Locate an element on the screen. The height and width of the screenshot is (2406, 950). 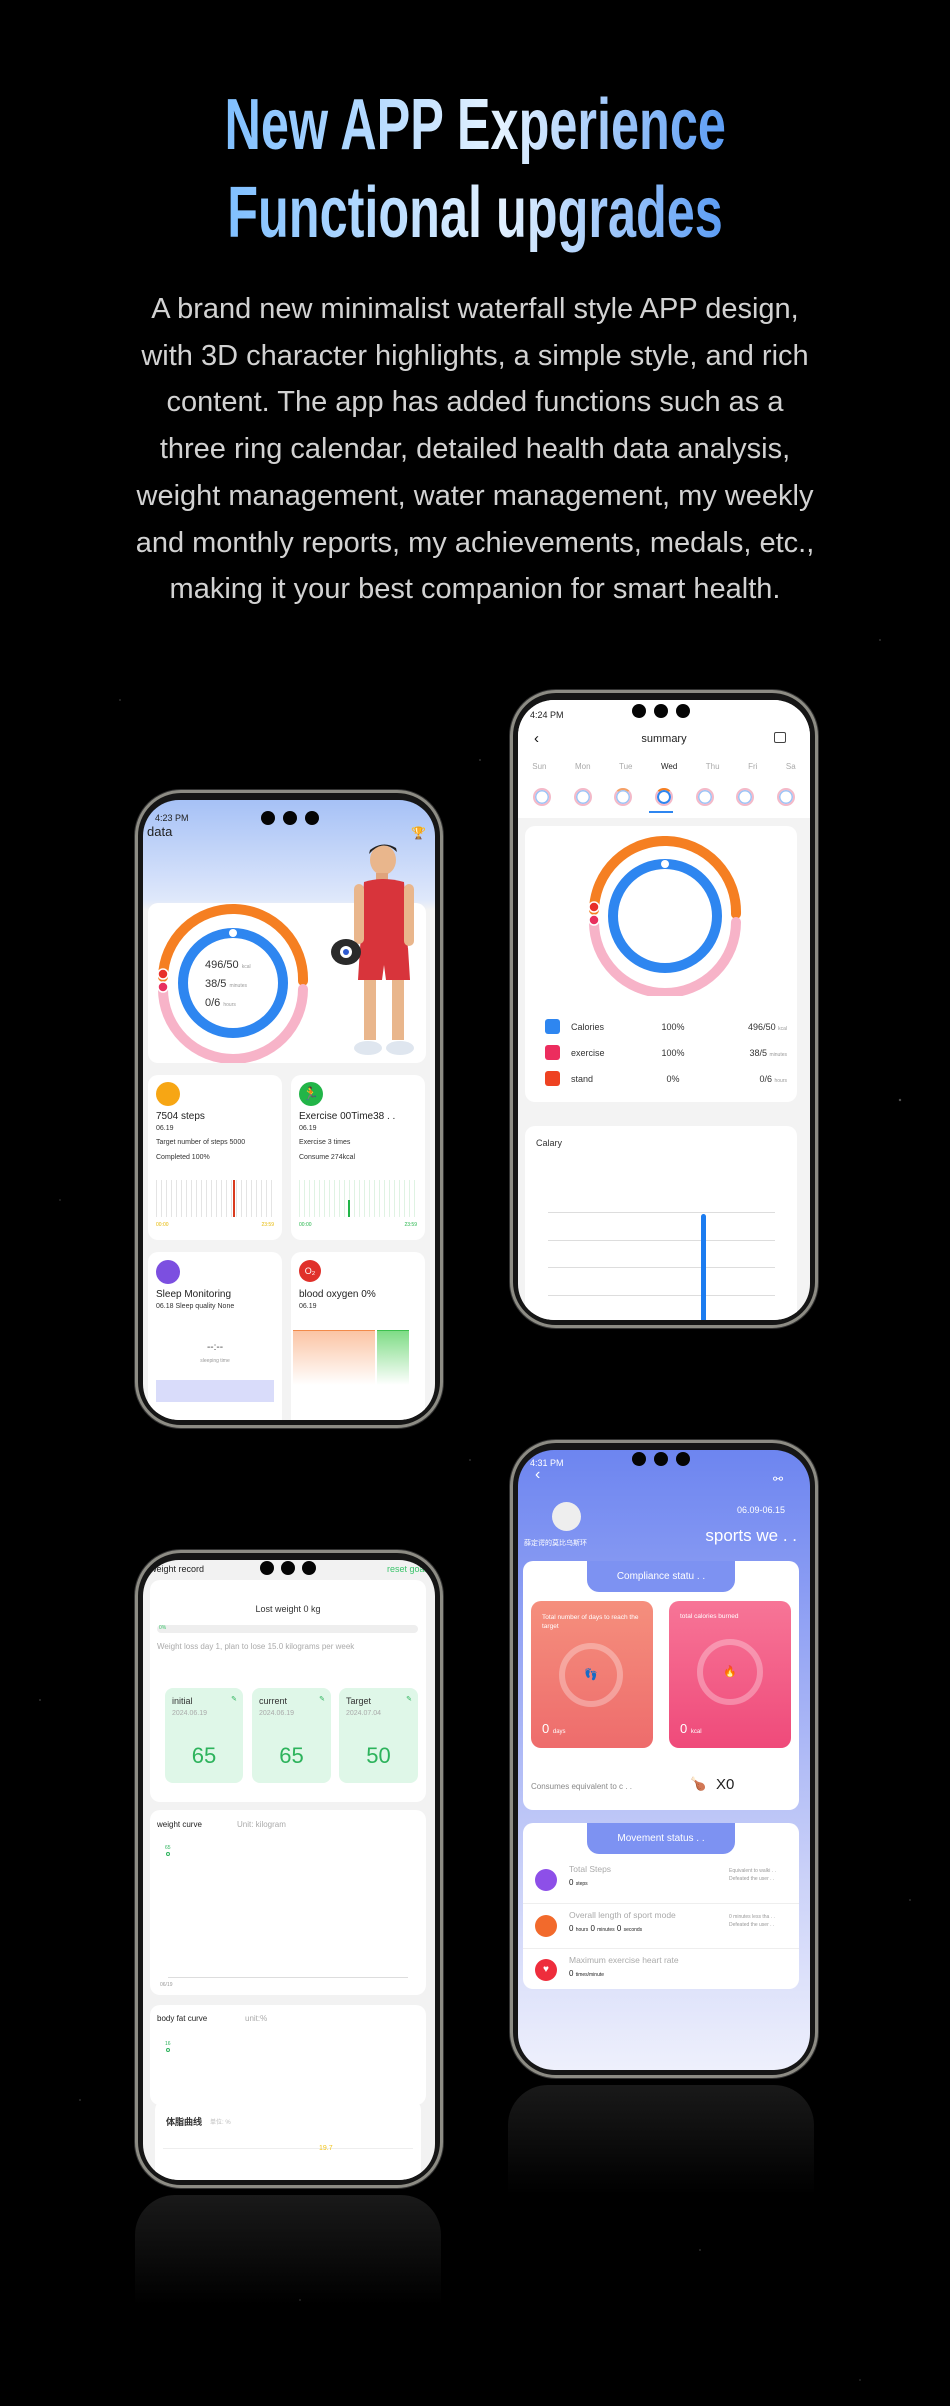
lost-weight-label: Lost weight 0 kg is located at coordinates (288, 1609).